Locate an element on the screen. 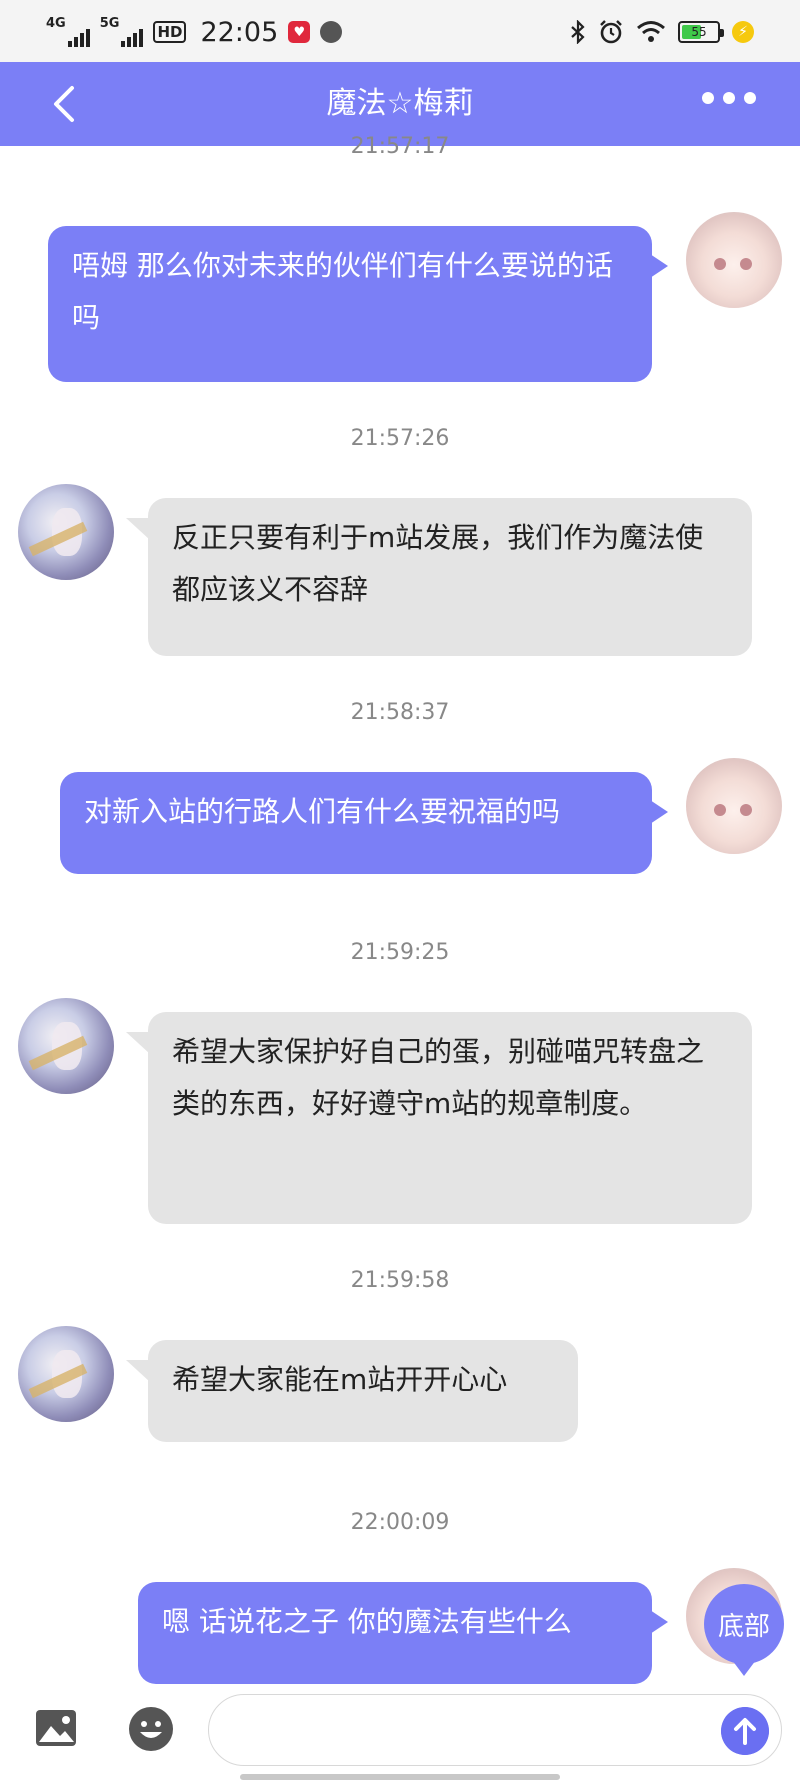 The image size is (800, 1784). message-timestamp: 21:57:26 is located at coordinates (400, 438).